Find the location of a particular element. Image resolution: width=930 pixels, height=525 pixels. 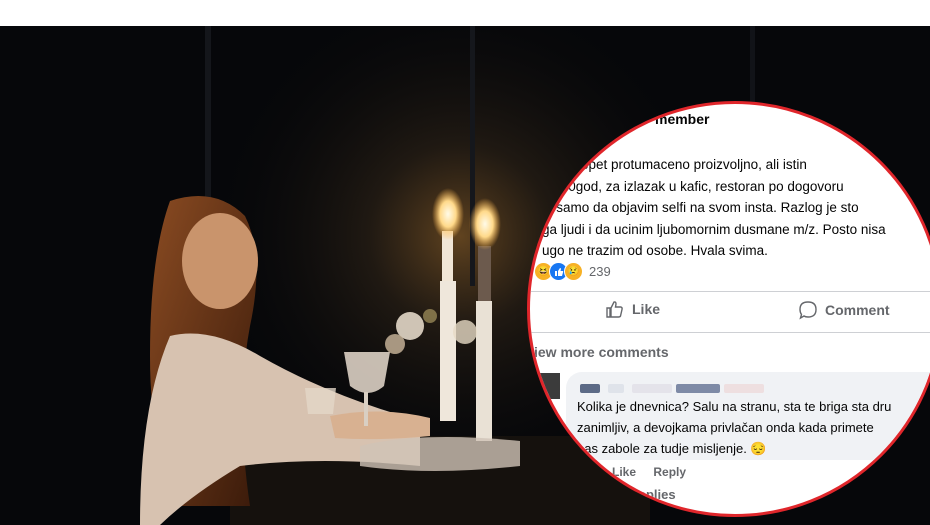

like-label: Like is located at coordinates (646, 309).